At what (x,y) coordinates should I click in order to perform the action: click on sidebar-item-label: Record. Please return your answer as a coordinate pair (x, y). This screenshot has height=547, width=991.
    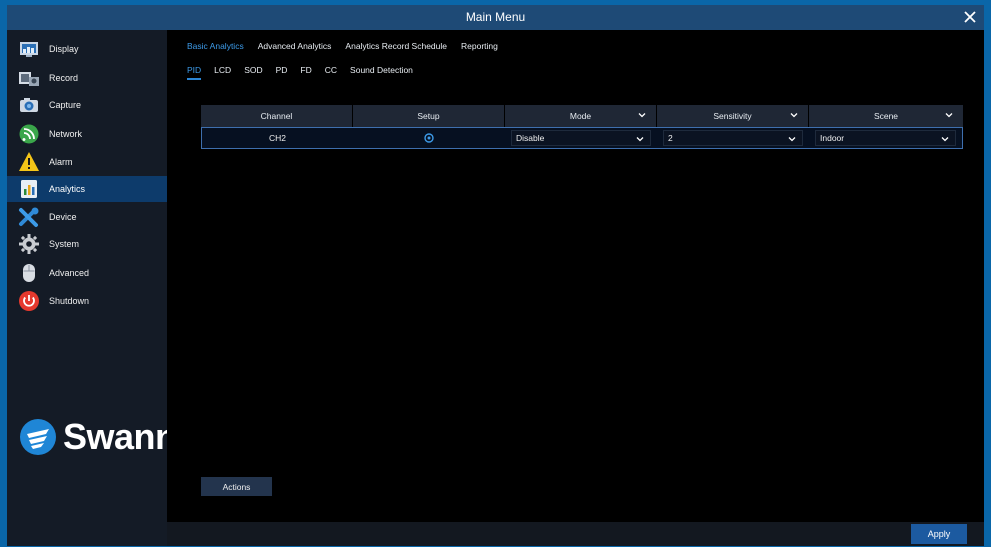
    Looking at the image, I should click on (64, 78).